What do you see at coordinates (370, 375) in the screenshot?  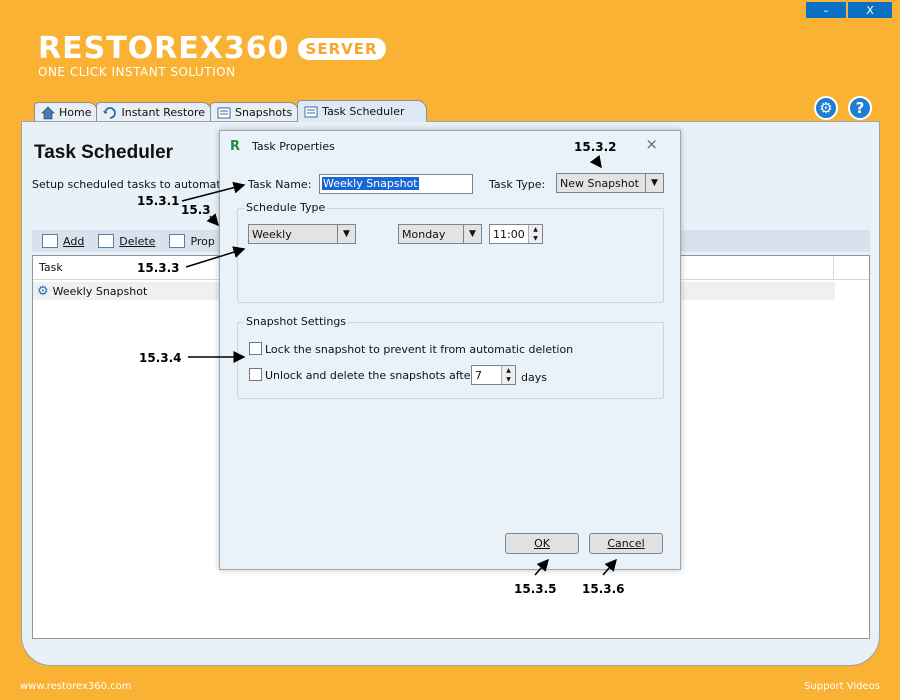 I see `unlock-delete-label: Unlock and delete the snapshots after` at bounding box center [370, 375].